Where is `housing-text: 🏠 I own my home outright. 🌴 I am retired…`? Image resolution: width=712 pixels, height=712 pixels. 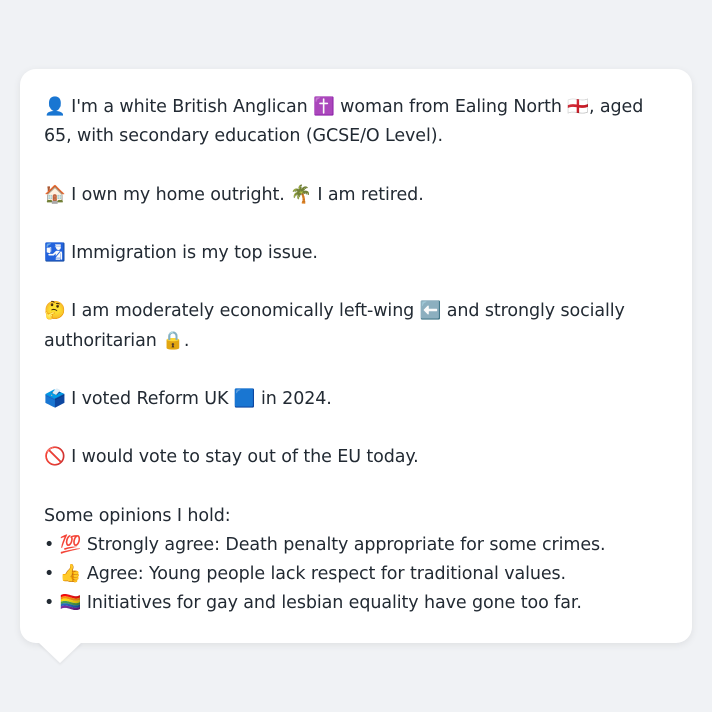 housing-text: 🏠 I own my home outright. 🌴 I am retired… is located at coordinates (234, 194).